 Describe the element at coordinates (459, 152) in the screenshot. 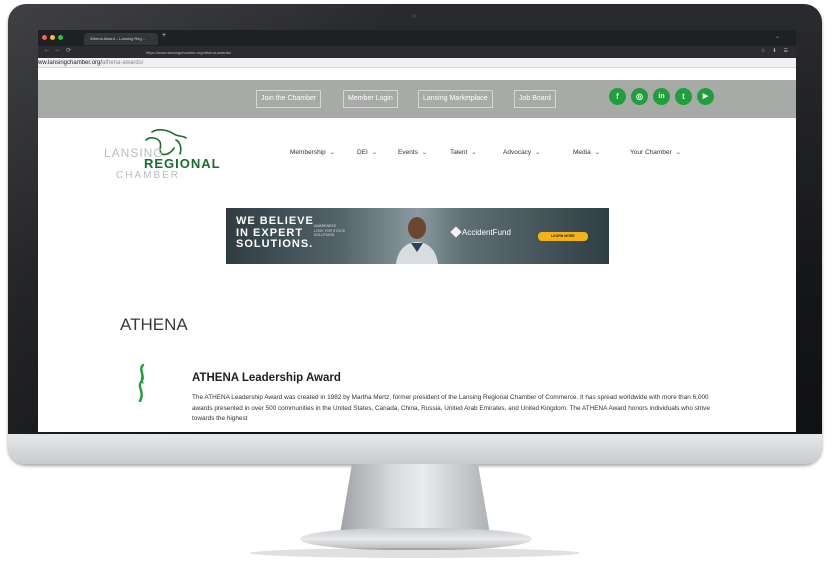

I see `nav-item-label: Talent` at that location.